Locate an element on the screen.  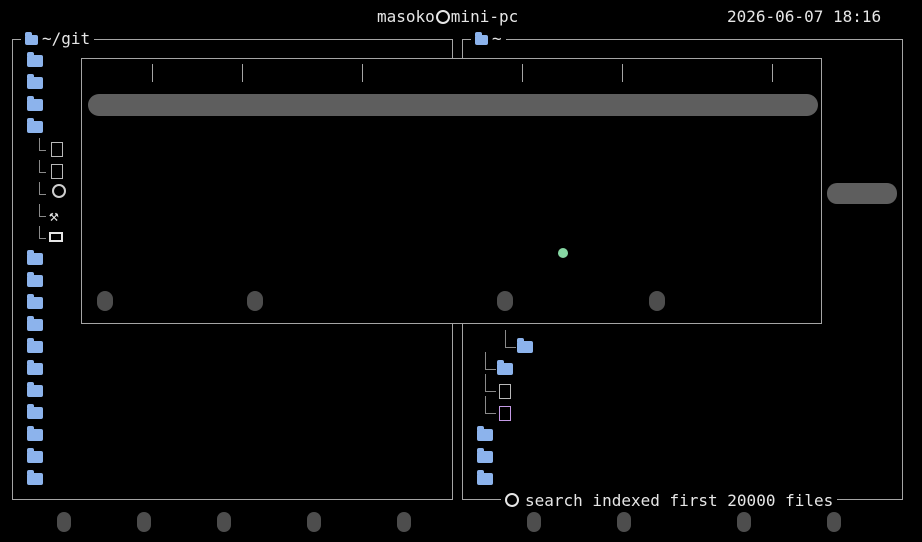
shortcut-quit is located at coordinates (838, 525).